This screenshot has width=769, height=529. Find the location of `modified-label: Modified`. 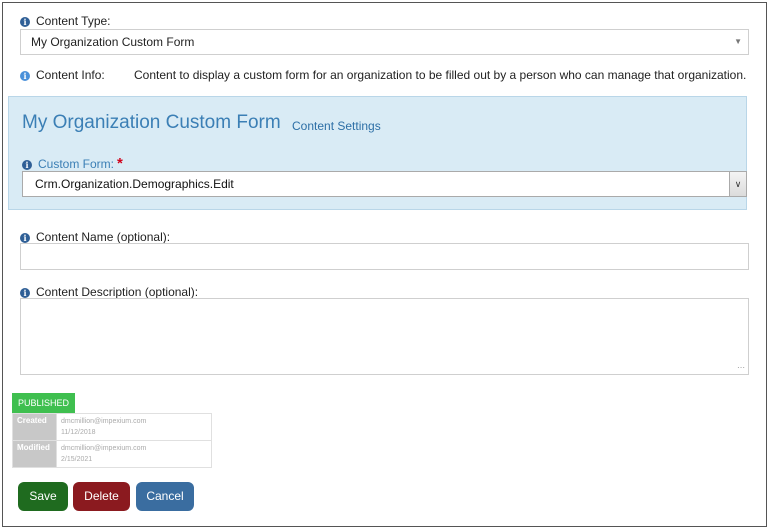

modified-label: Modified is located at coordinates (34, 454).